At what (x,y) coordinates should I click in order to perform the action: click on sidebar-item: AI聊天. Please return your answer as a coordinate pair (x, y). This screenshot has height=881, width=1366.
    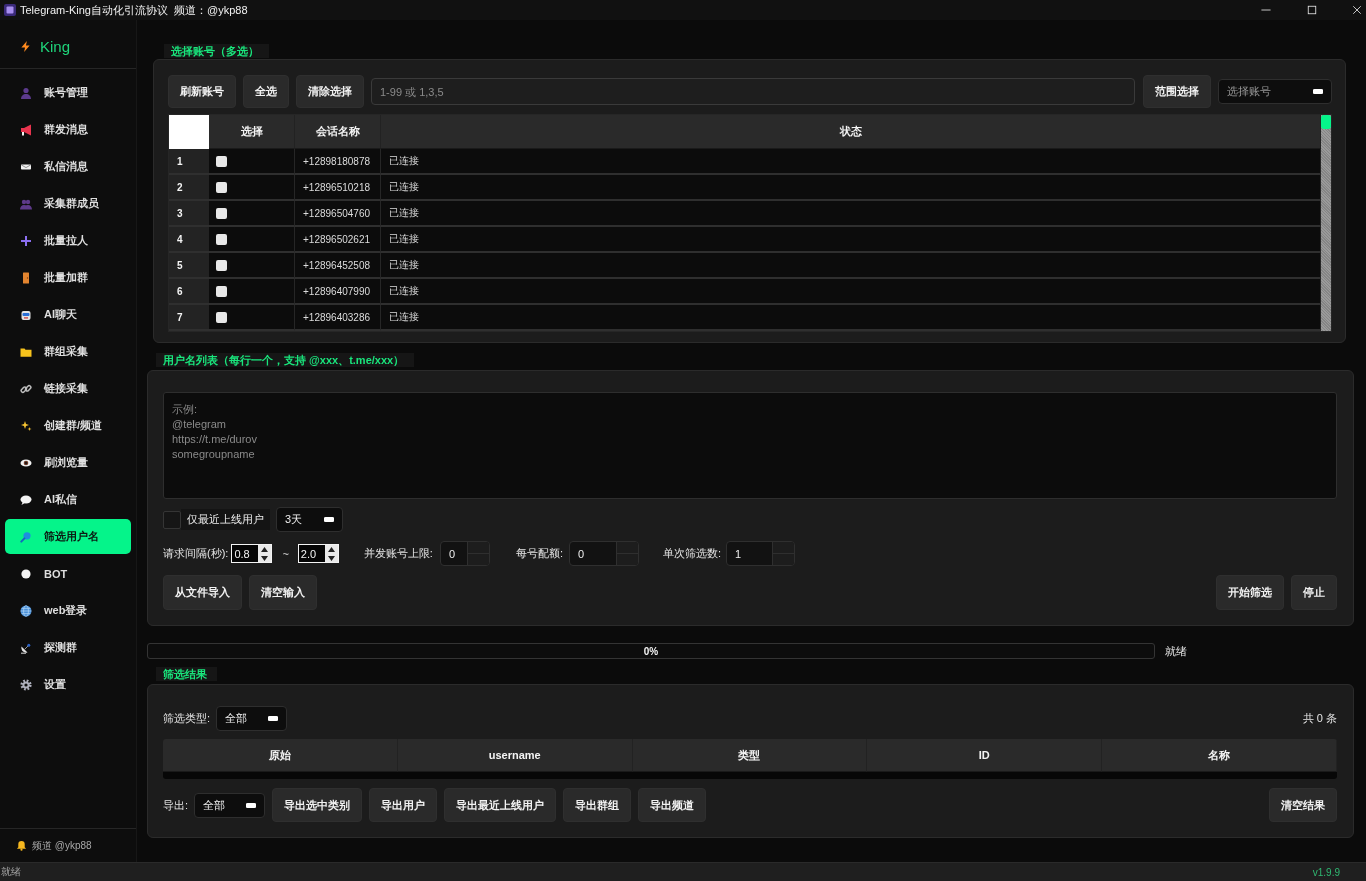
    Looking at the image, I should click on (68, 314).